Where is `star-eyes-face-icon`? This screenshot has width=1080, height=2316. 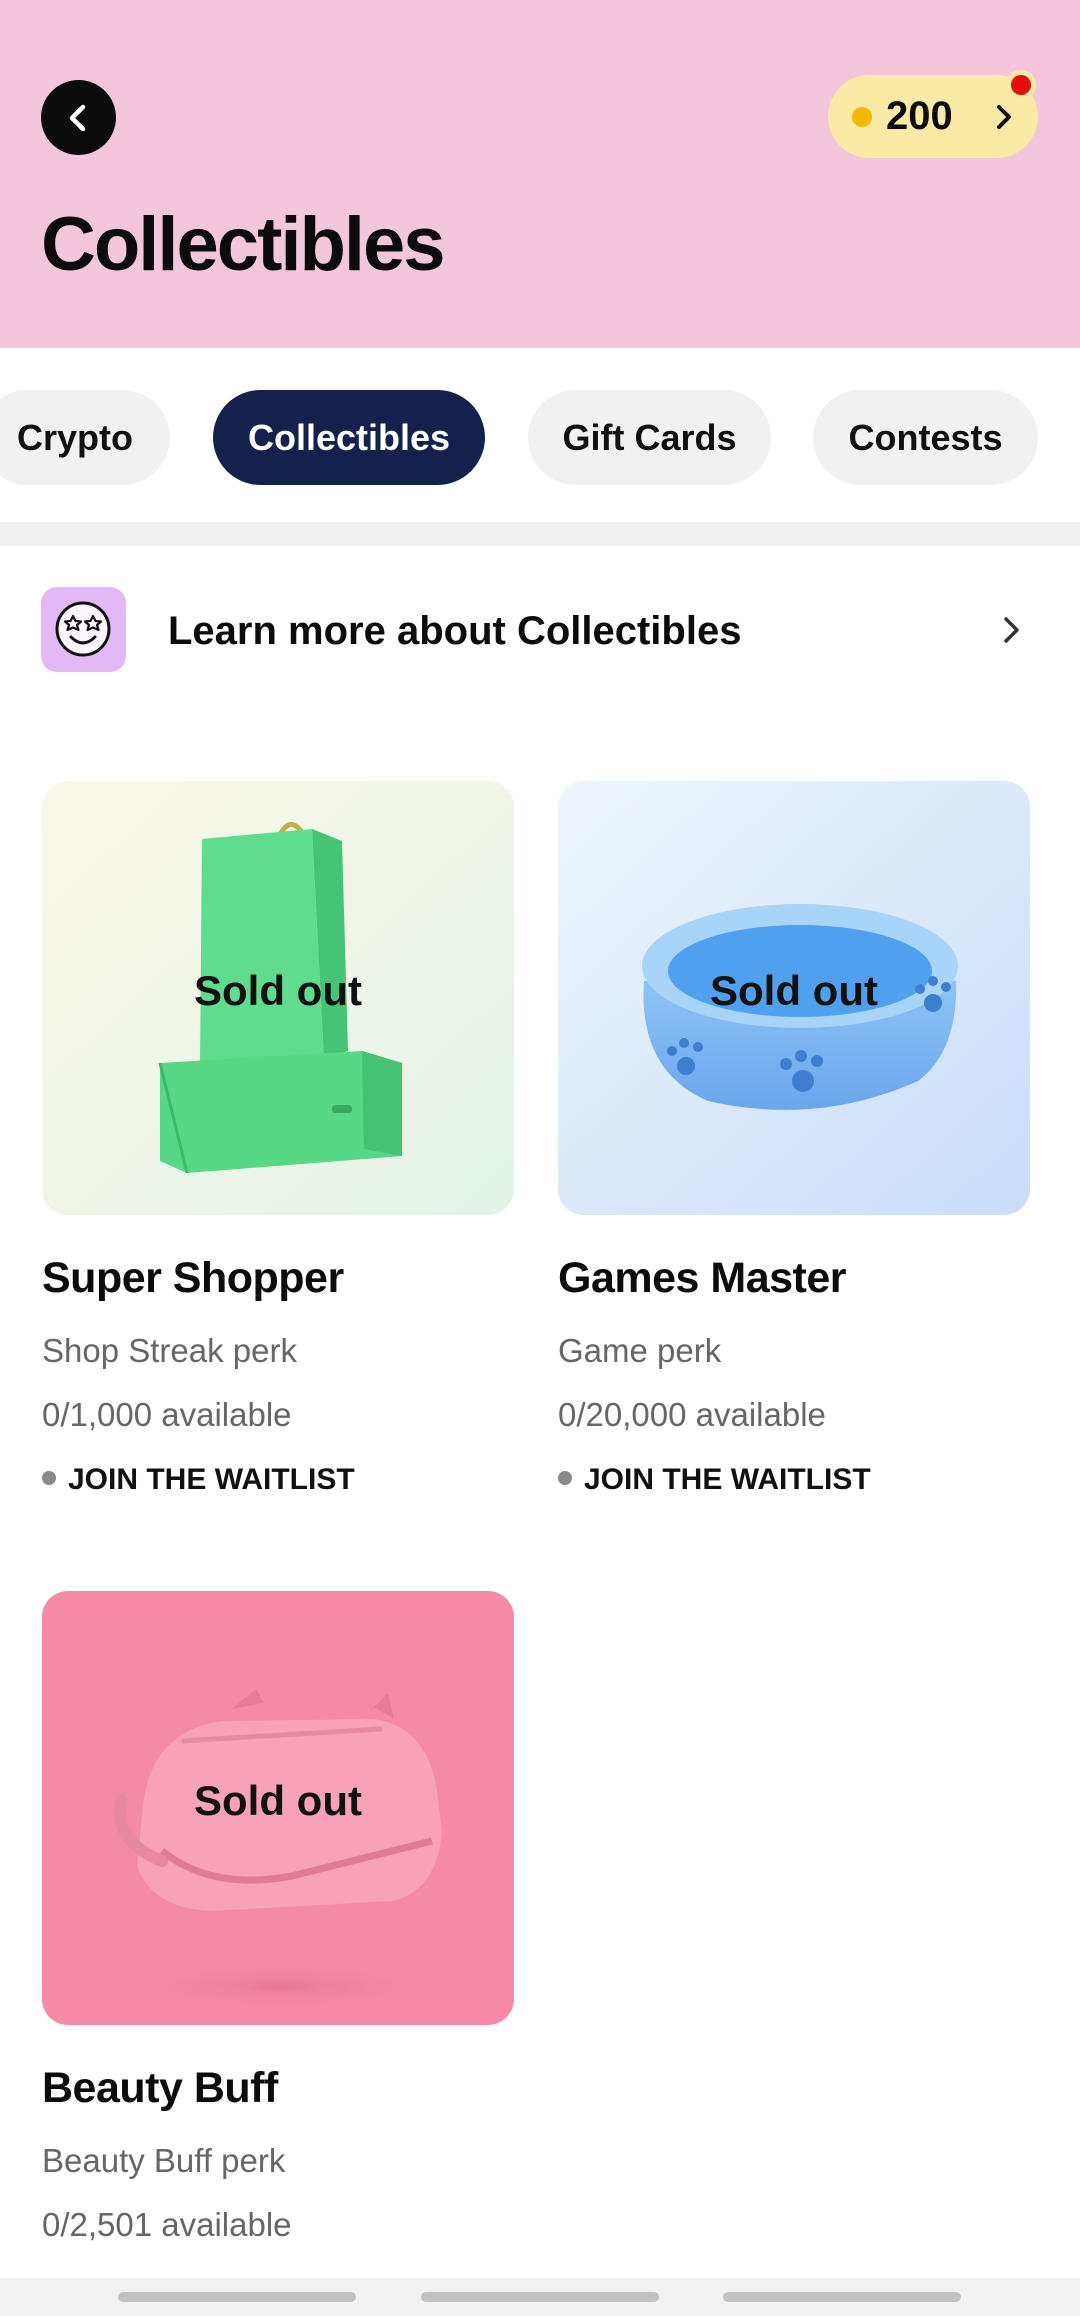
star-eyes-face-icon is located at coordinates (83, 629).